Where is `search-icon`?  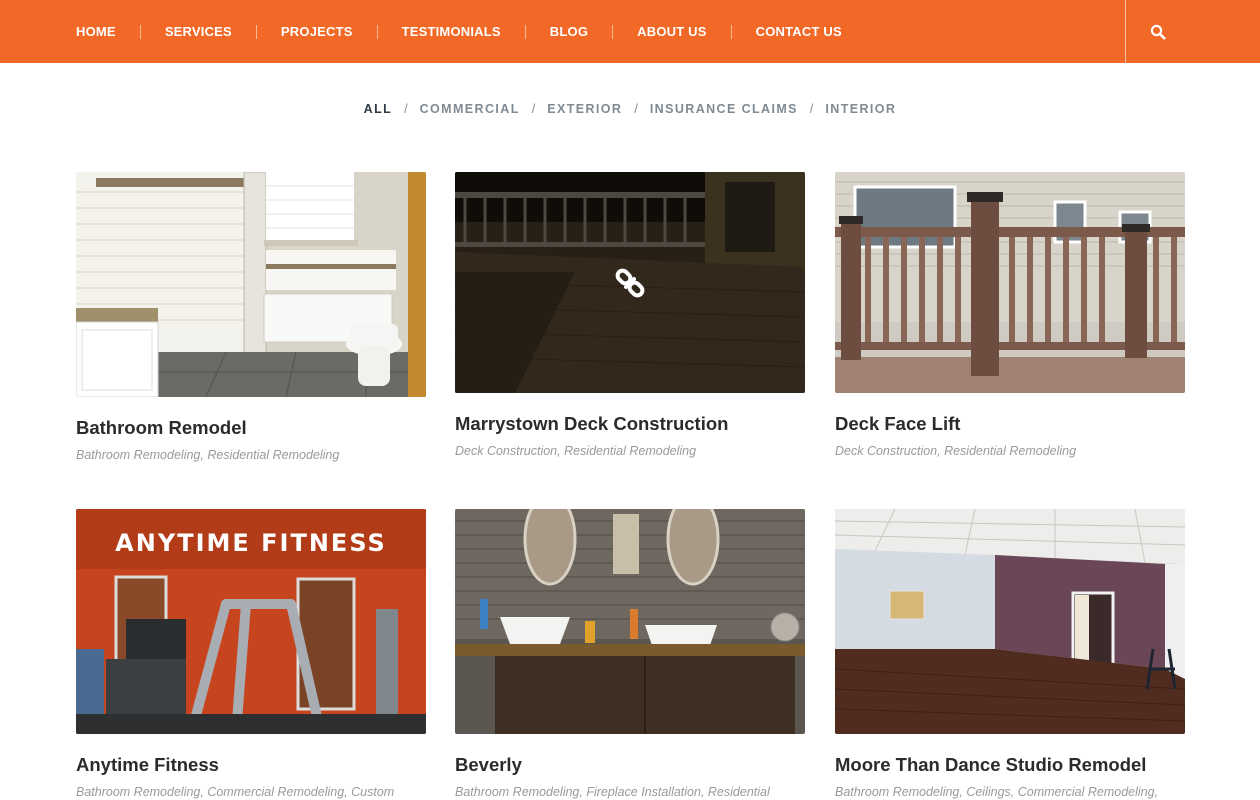 search-icon is located at coordinates (1158, 32).